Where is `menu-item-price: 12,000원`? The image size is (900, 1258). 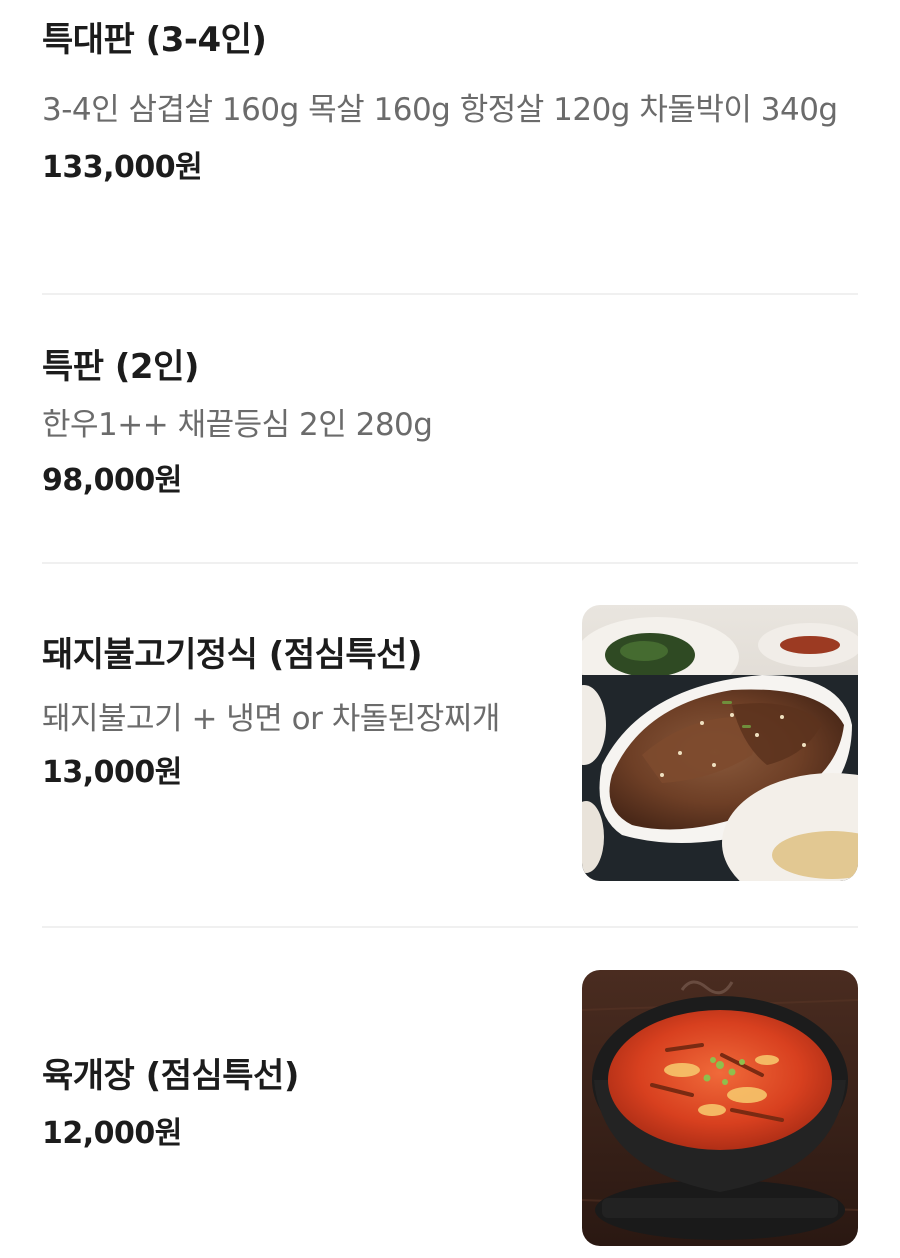 menu-item-price: 12,000원 is located at coordinates (112, 1133).